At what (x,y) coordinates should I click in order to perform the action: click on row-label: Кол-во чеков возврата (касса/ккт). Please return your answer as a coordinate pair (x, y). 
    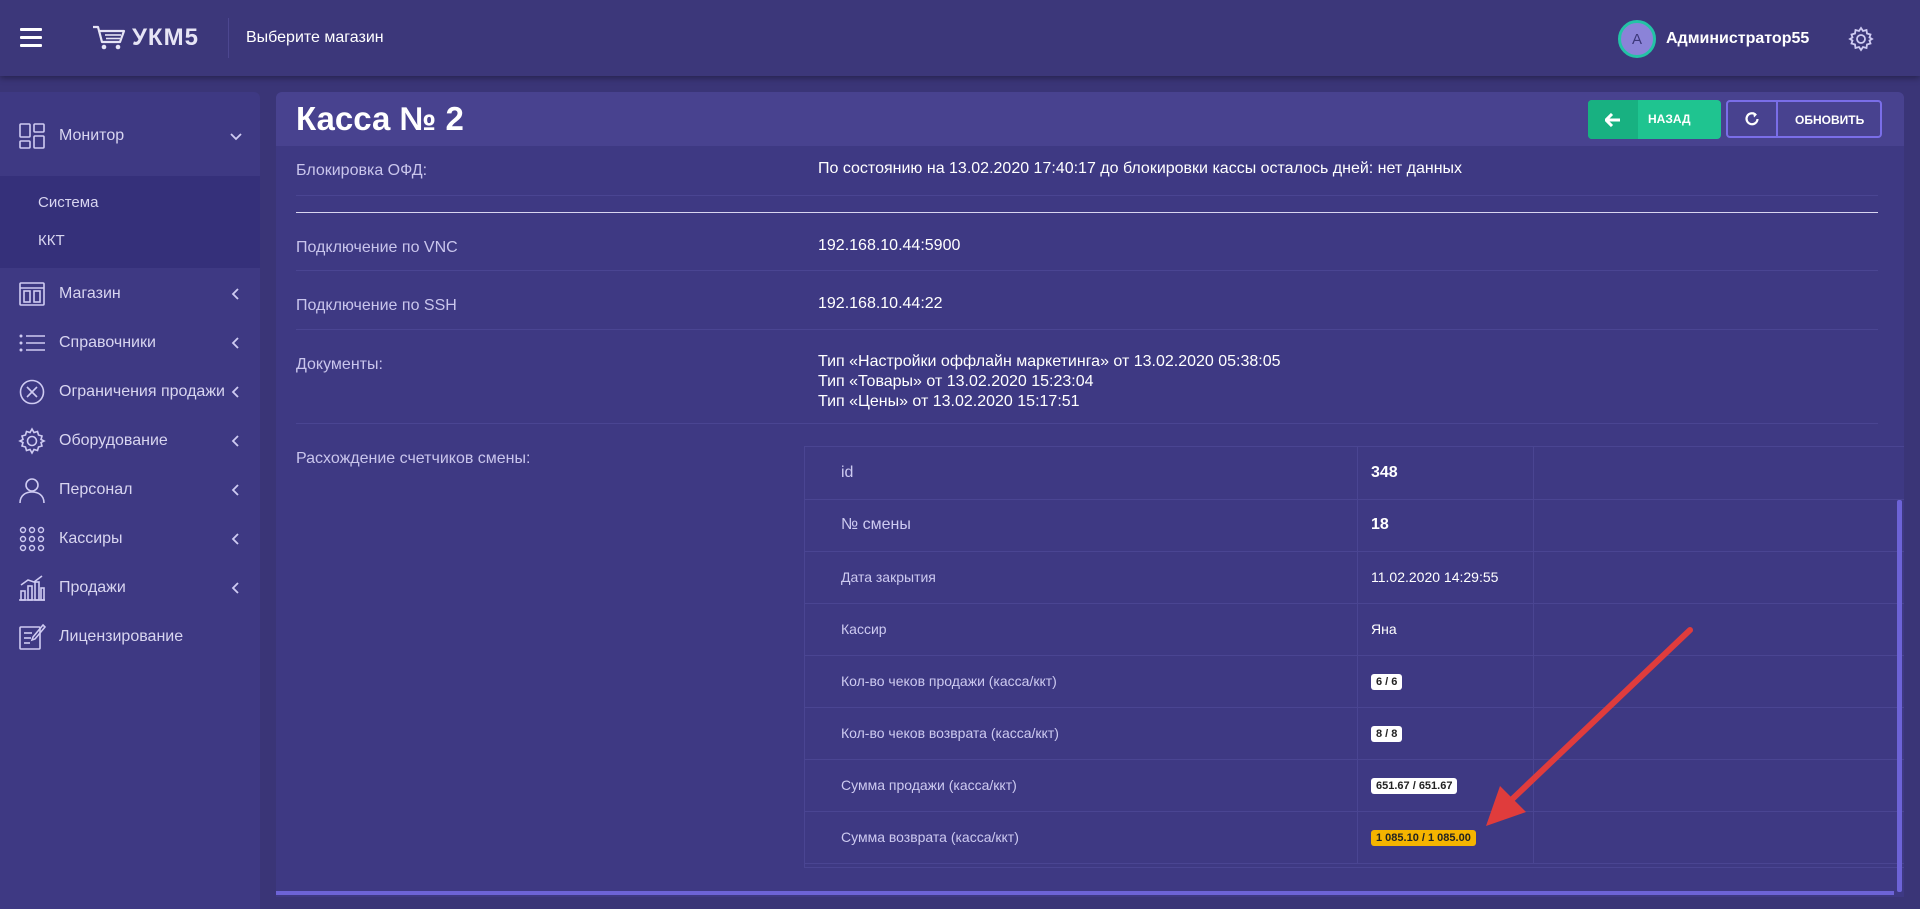
    Looking at the image, I should click on (950, 733).